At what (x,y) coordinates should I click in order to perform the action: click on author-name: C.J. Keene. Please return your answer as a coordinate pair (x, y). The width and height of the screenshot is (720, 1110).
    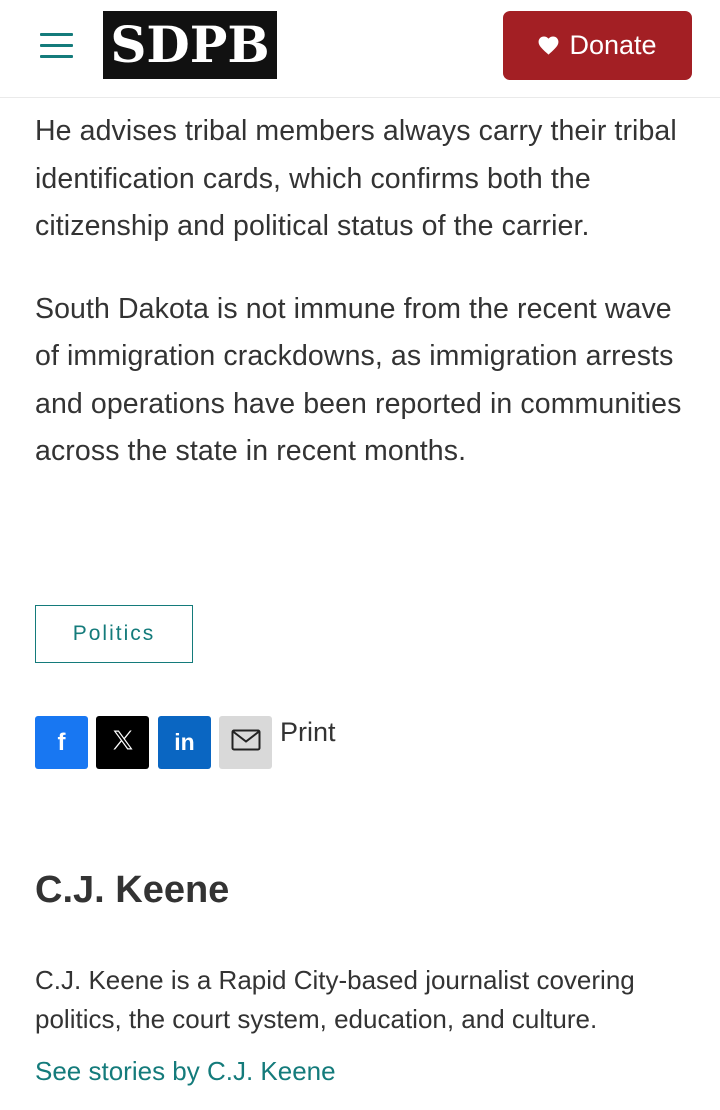
    Looking at the image, I should click on (132, 890).